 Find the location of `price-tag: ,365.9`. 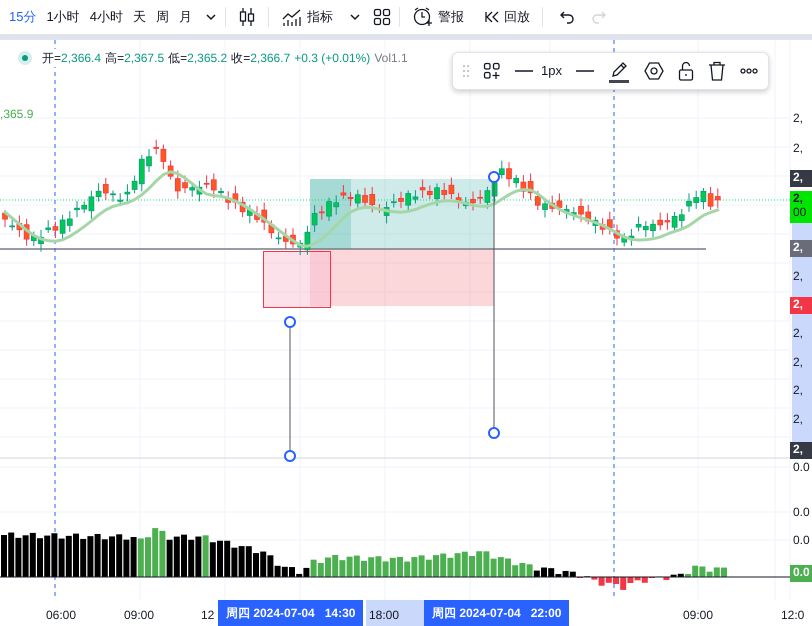

price-tag: ,365.9 is located at coordinates (17, 114).